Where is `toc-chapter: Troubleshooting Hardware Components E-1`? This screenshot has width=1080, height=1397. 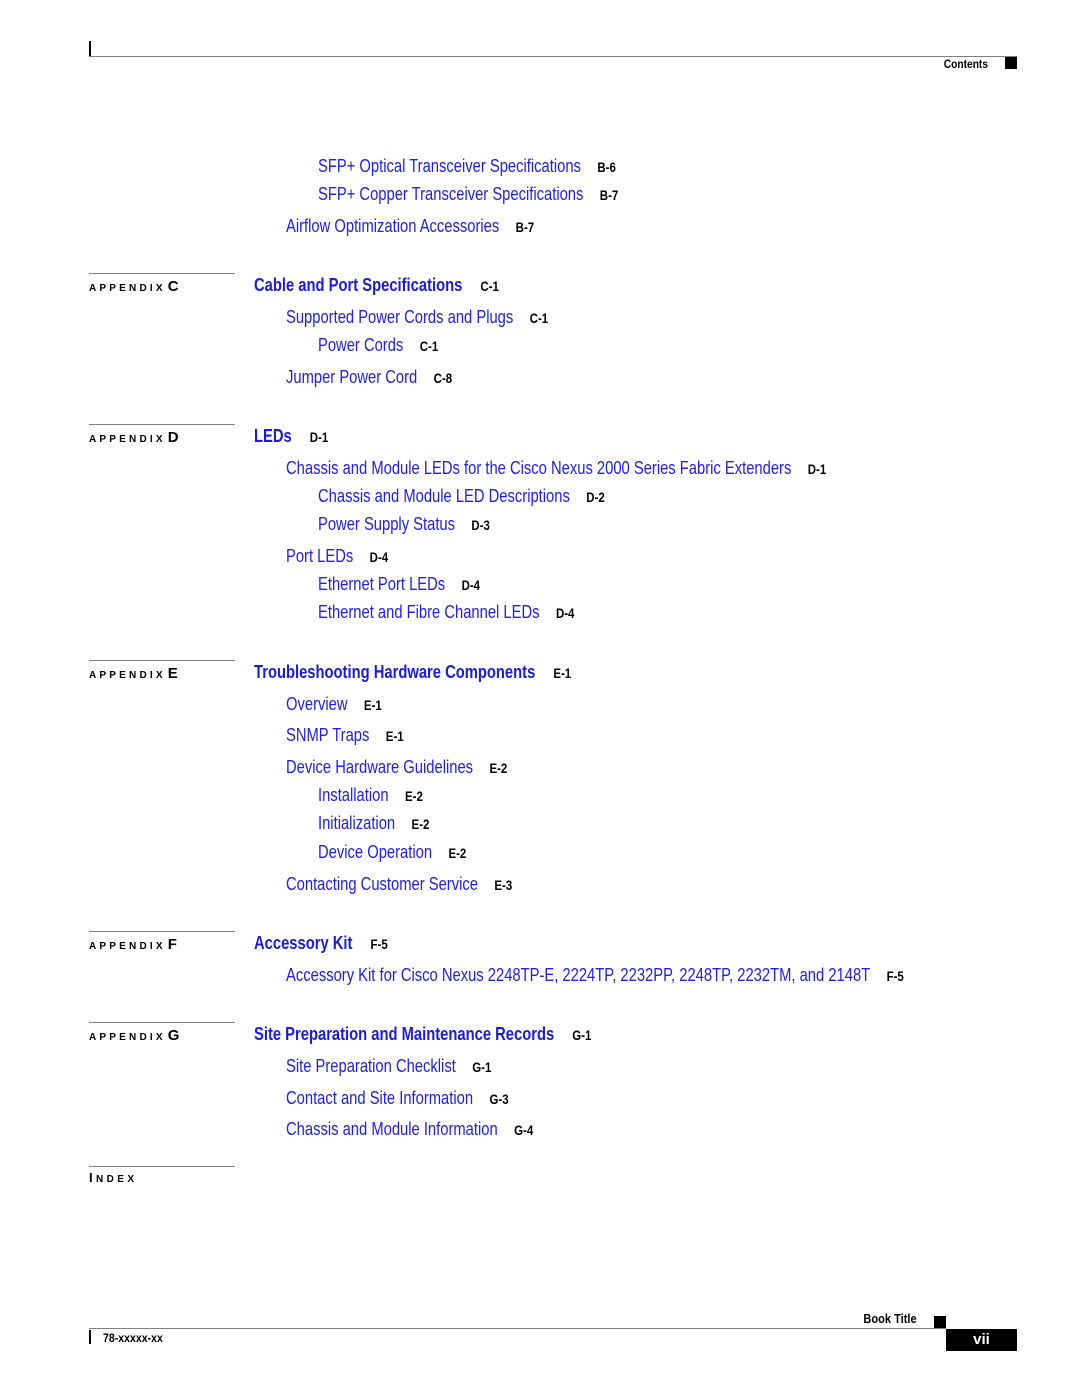 toc-chapter: Troubleshooting Hardware Components E-1 is located at coordinates (412, 672).